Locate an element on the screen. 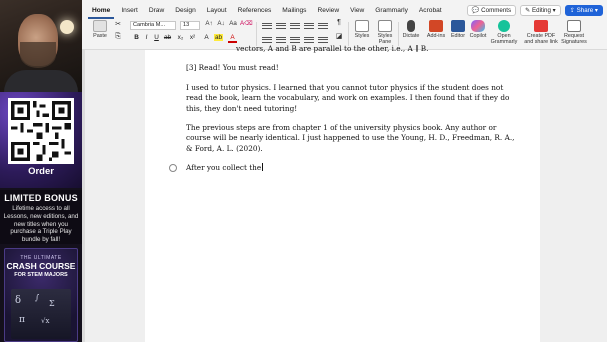 Image resolution: width=607 pixels, height=342 pixels. comments-button: 💬 Comments is located at coordinates (491, 10).